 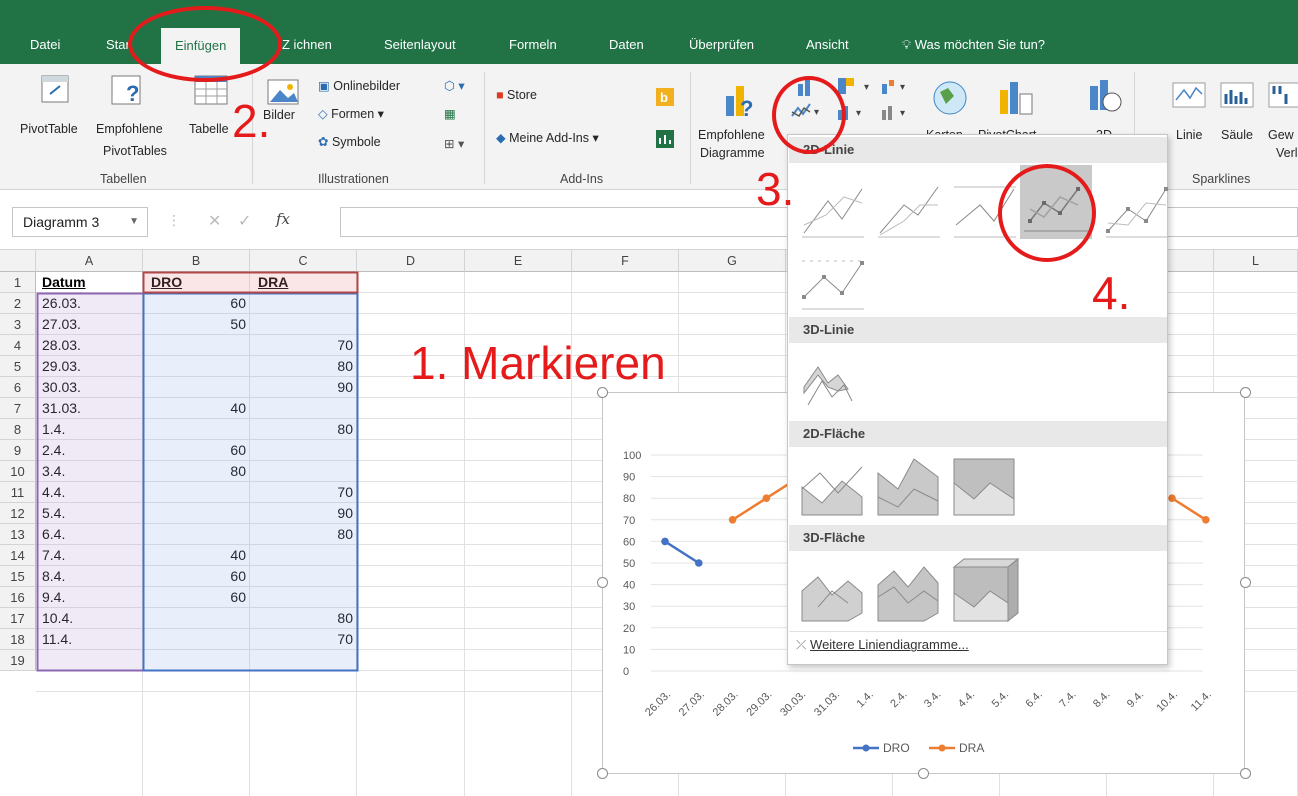 What do you see at coordinates (895, 113) in the screenshot?
I see `combo-chart-icon: ▾` at bounding box center [895, 113].